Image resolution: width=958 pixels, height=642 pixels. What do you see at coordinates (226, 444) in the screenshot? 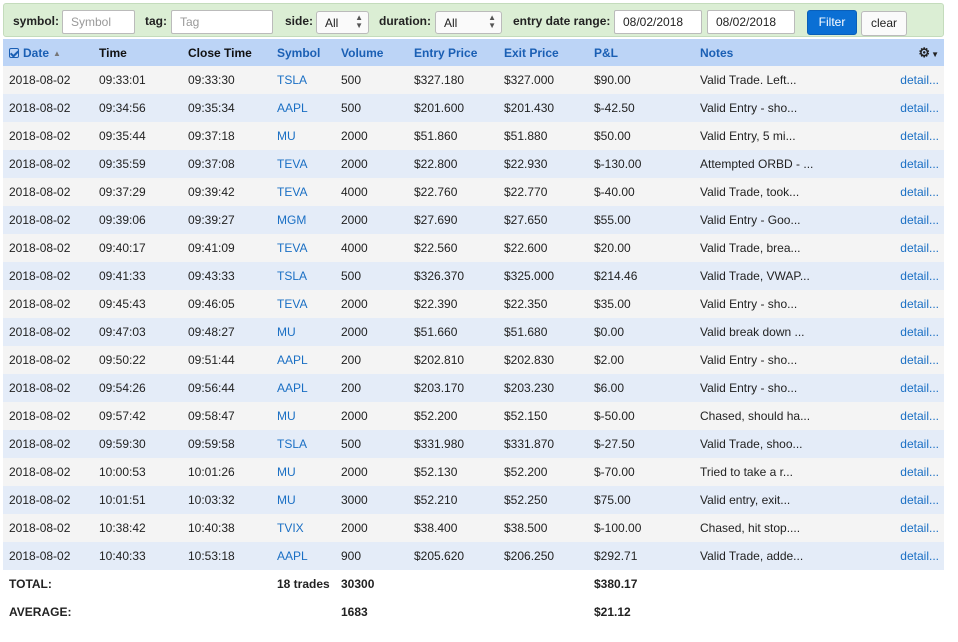
I see `cell-close-time: 09:59:58` at bounding box center [226, 444].